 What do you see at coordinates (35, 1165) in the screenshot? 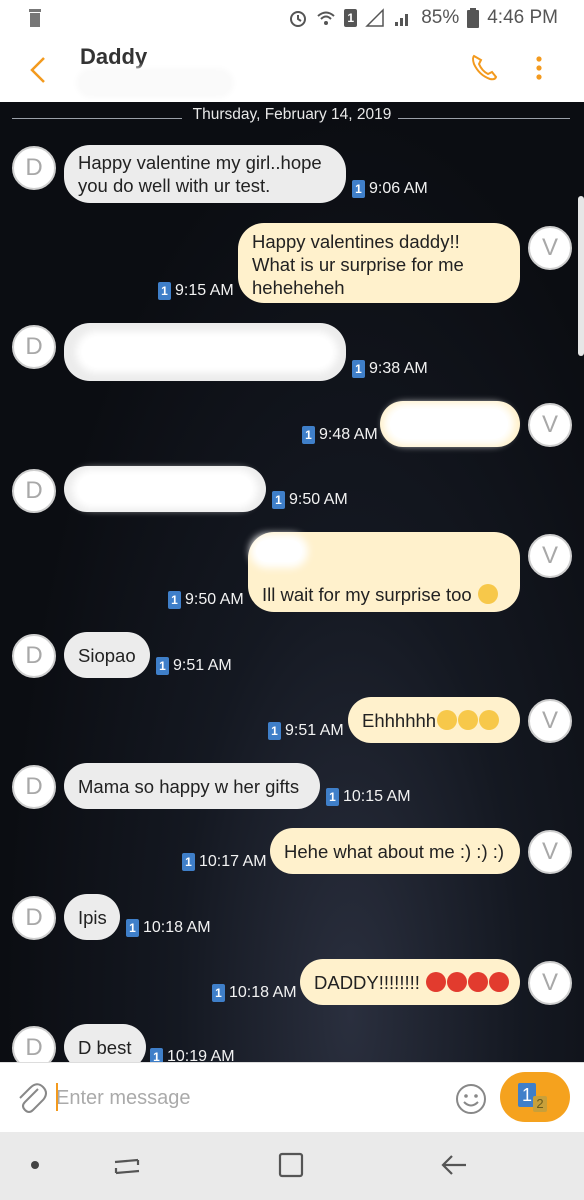
I see `nav-dot-icon` at bounding box center [35, 1165].